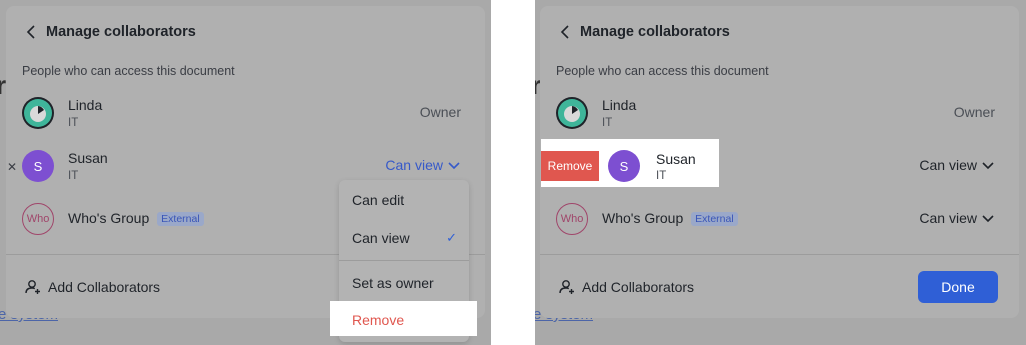 Image resolution: width=1026 pixels, height=345 pixels. I want to click on menu-divider, so click(404, 260).